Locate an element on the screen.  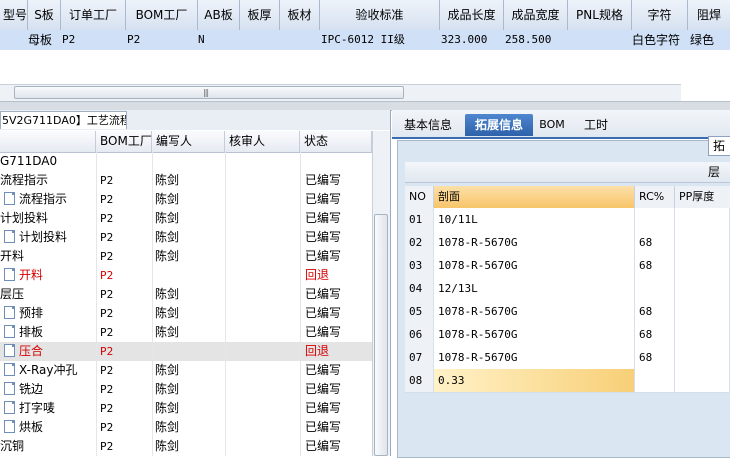
tab-basic-info: 基本信息 is located at coordinates (428, 125).